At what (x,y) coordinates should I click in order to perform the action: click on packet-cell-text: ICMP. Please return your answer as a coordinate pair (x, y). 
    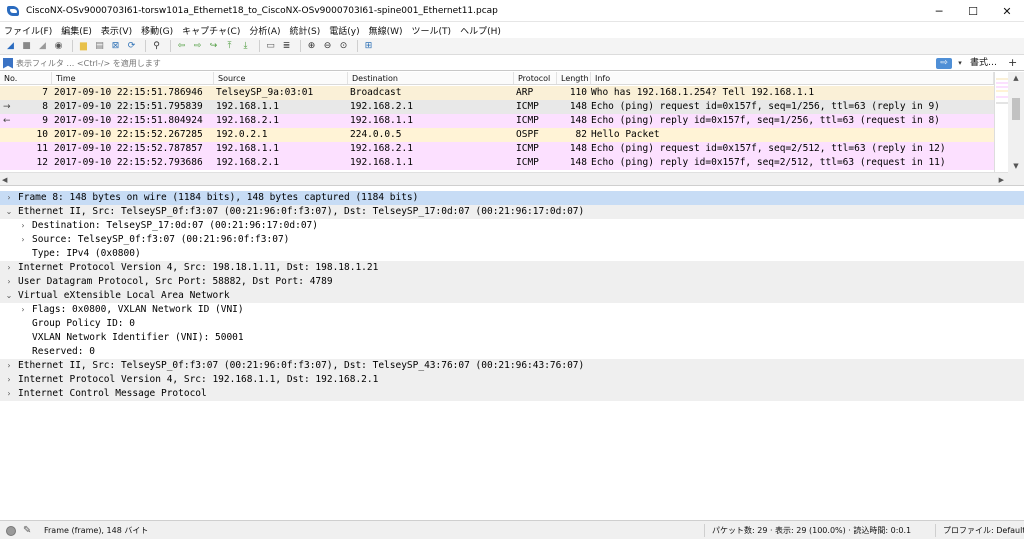
    Looking at the image, I should click on (527, 120).